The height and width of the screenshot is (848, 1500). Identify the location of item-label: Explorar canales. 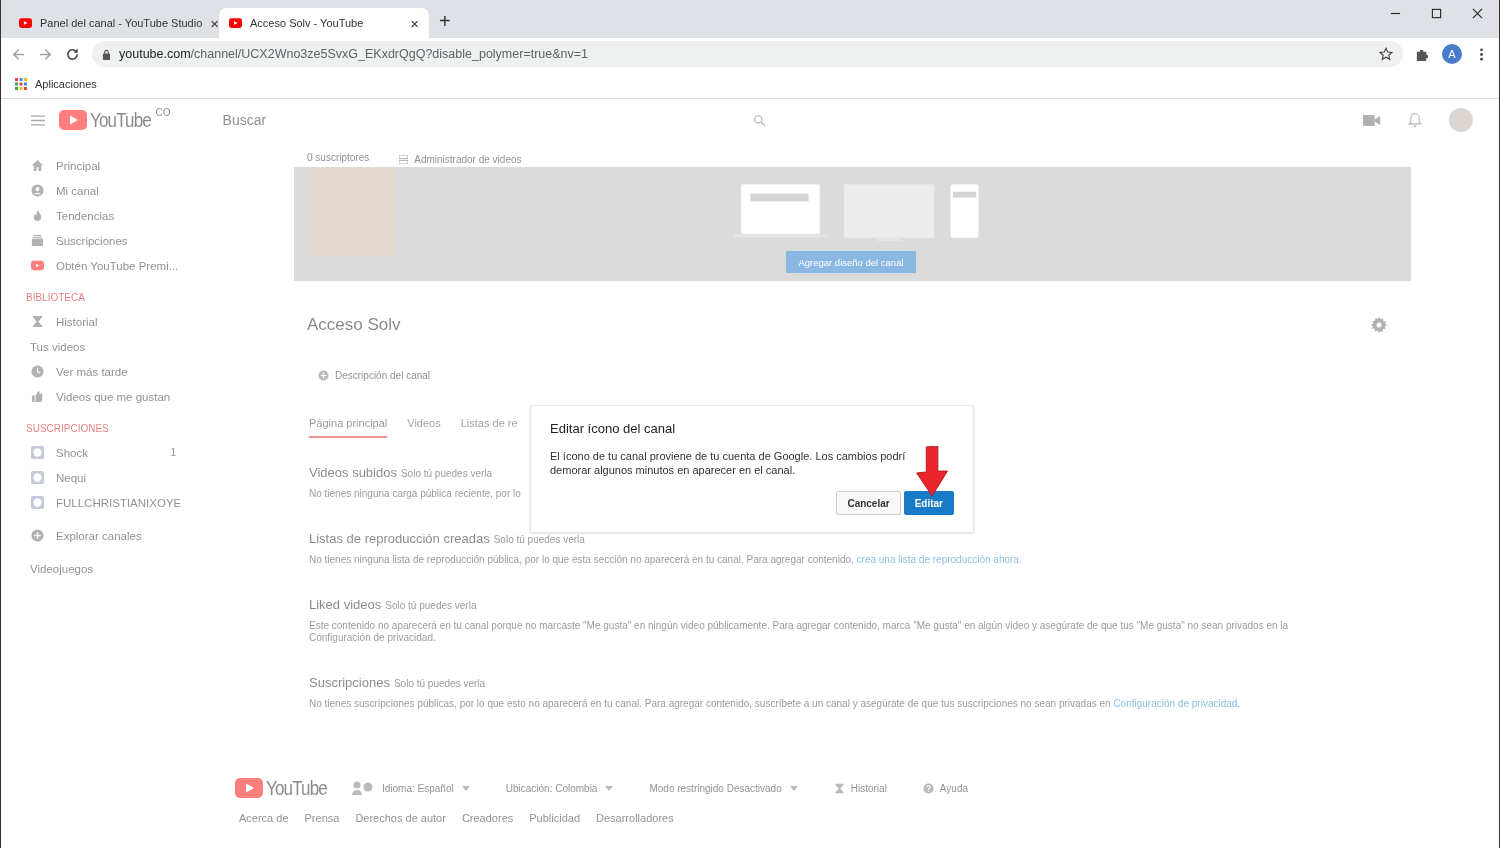
(99, 535).